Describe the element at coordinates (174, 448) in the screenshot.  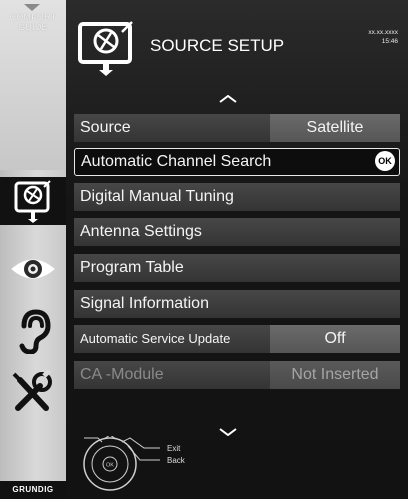
I see `exit-label: Exit` at that location.